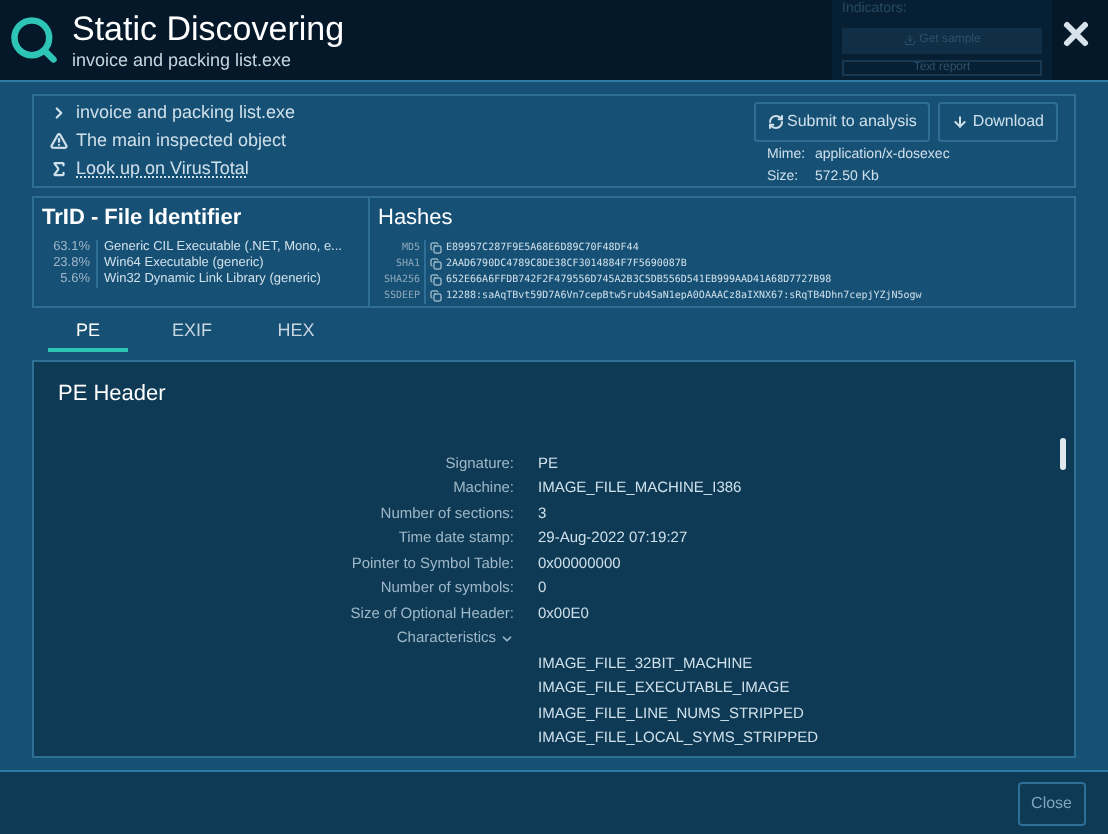 This screenshot has height=834, width=1108. Describe the element at coordinates (181, 140) in the screenshot. I see `object-item: The main inspected object` at that location.